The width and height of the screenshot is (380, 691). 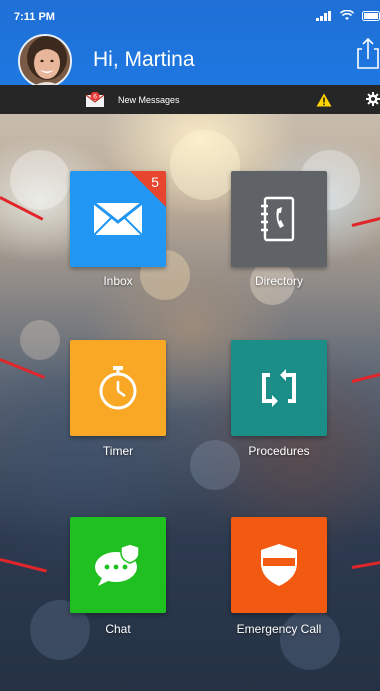 What do you see at coordinates (45, 61) in the screenshot?
I see `avatar` at bounding box center [45, 61].